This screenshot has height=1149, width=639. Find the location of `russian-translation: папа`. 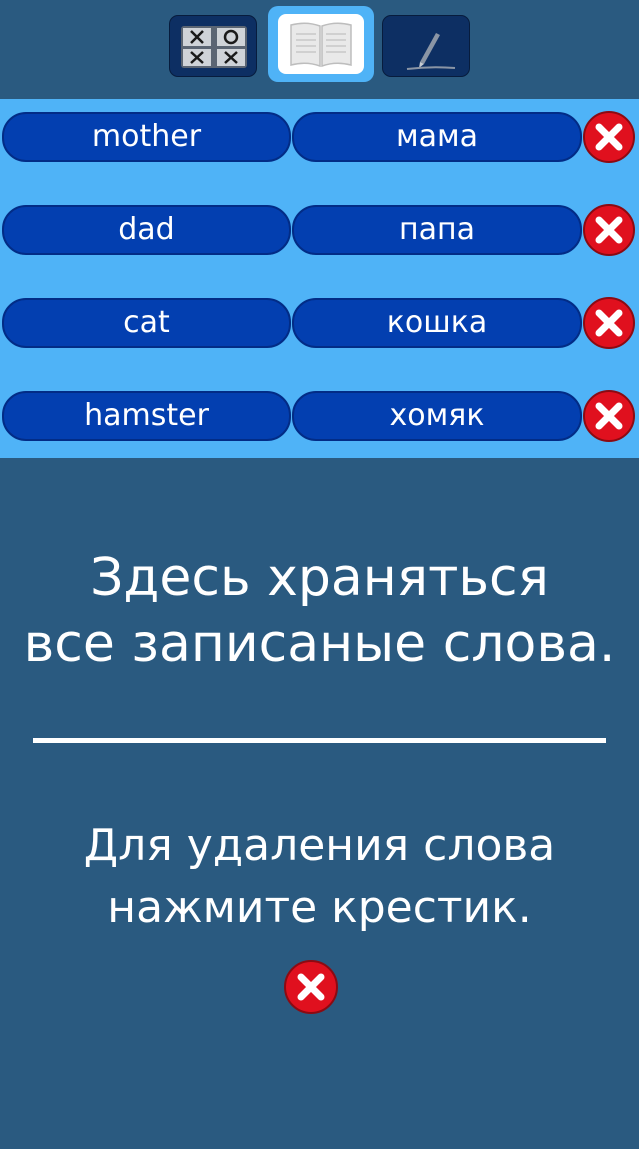

russian-translation: папа is located at coordinates (437, 230).